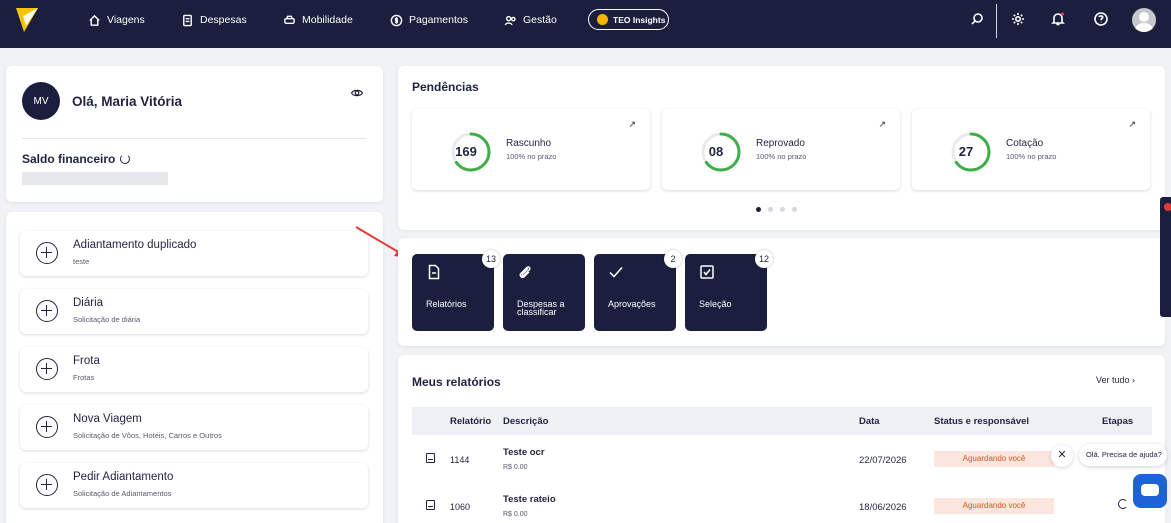  I want to click on nav-gestao: Gestão, so click(530, 20).